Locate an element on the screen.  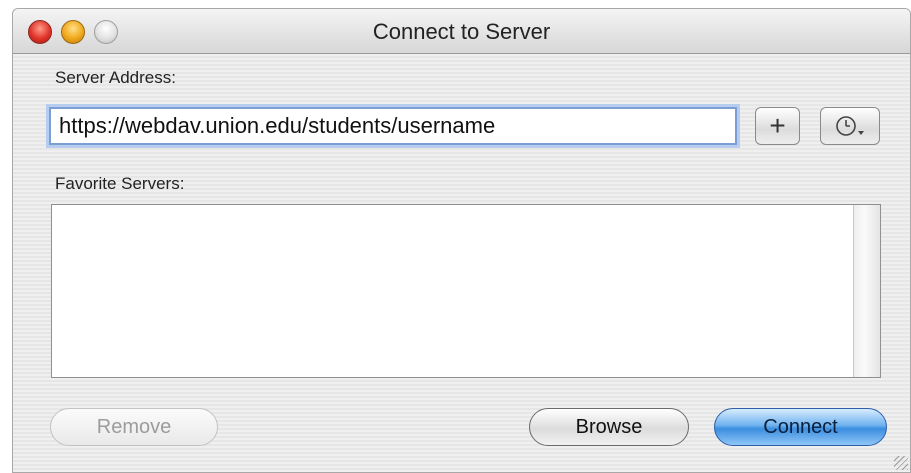
browse-button: Browse is located at coordinates (609, 427).